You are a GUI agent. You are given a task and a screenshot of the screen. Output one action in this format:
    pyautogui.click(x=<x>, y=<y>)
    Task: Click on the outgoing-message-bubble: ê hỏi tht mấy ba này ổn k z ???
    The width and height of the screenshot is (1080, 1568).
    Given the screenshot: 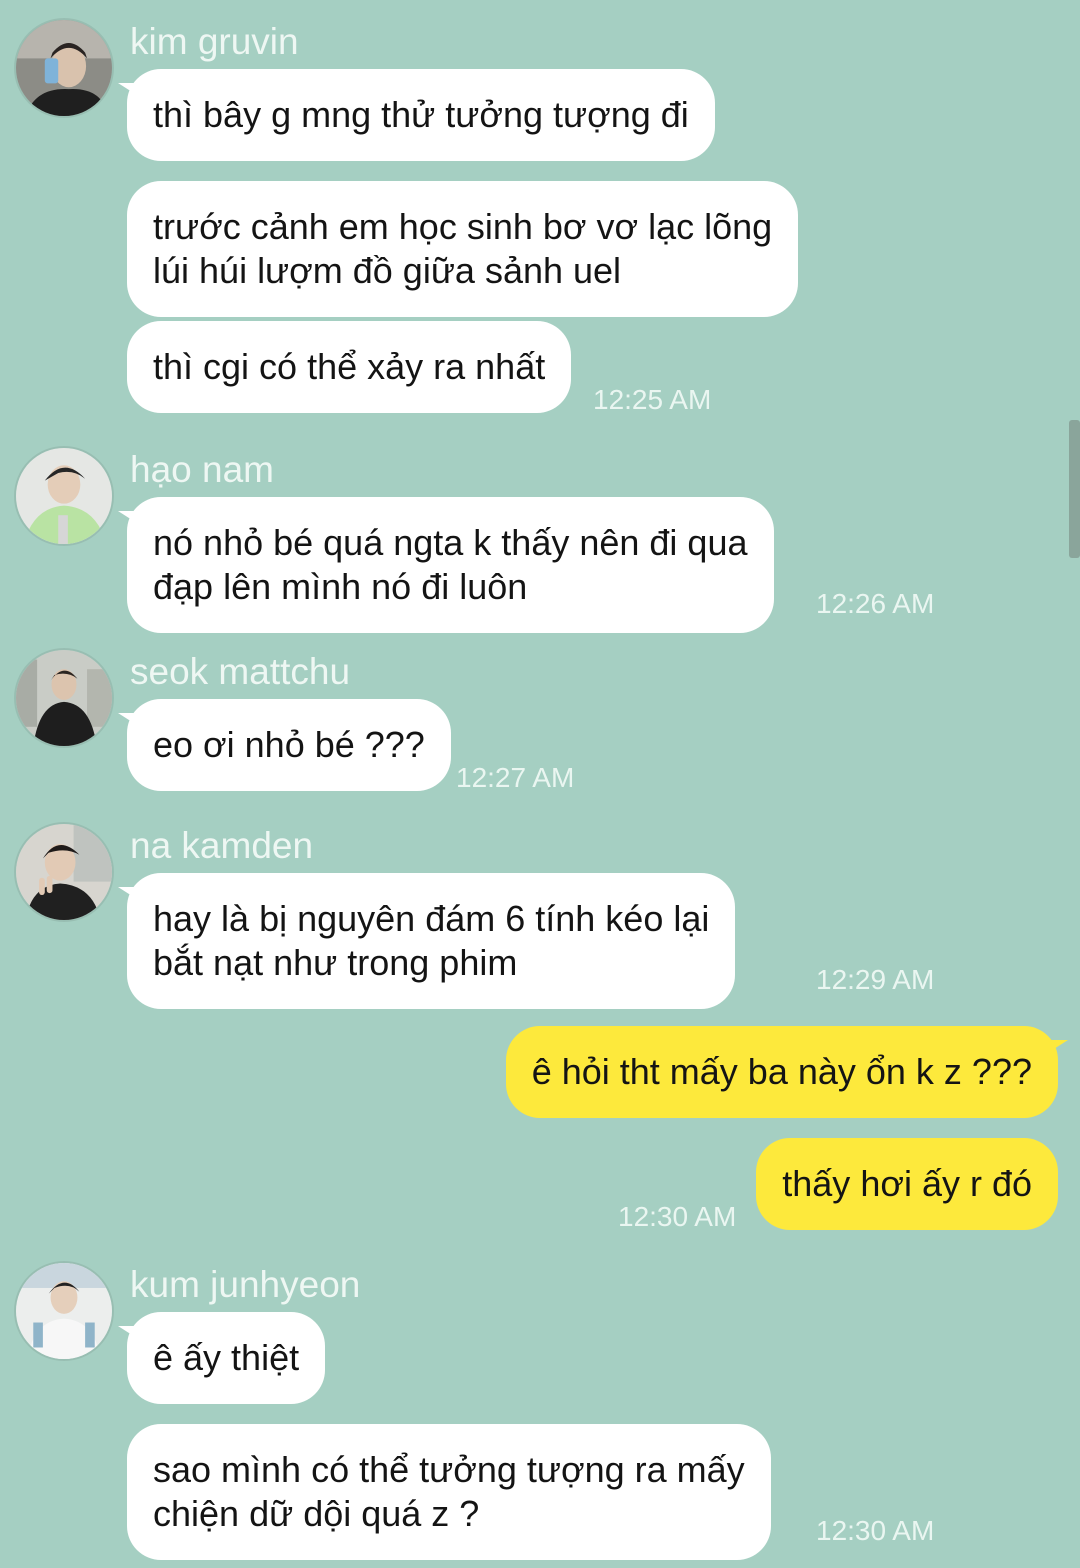 What is the action you would take?
    pyautogui.click(x=781, y=1072)
    